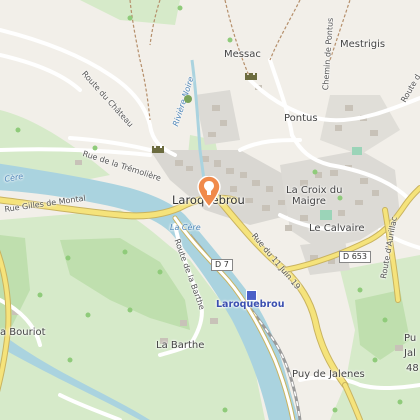 This screenshot has width=420, height=420. I want to click on place-label-le-calvaire: Le Calvaire, so click(337, 228).